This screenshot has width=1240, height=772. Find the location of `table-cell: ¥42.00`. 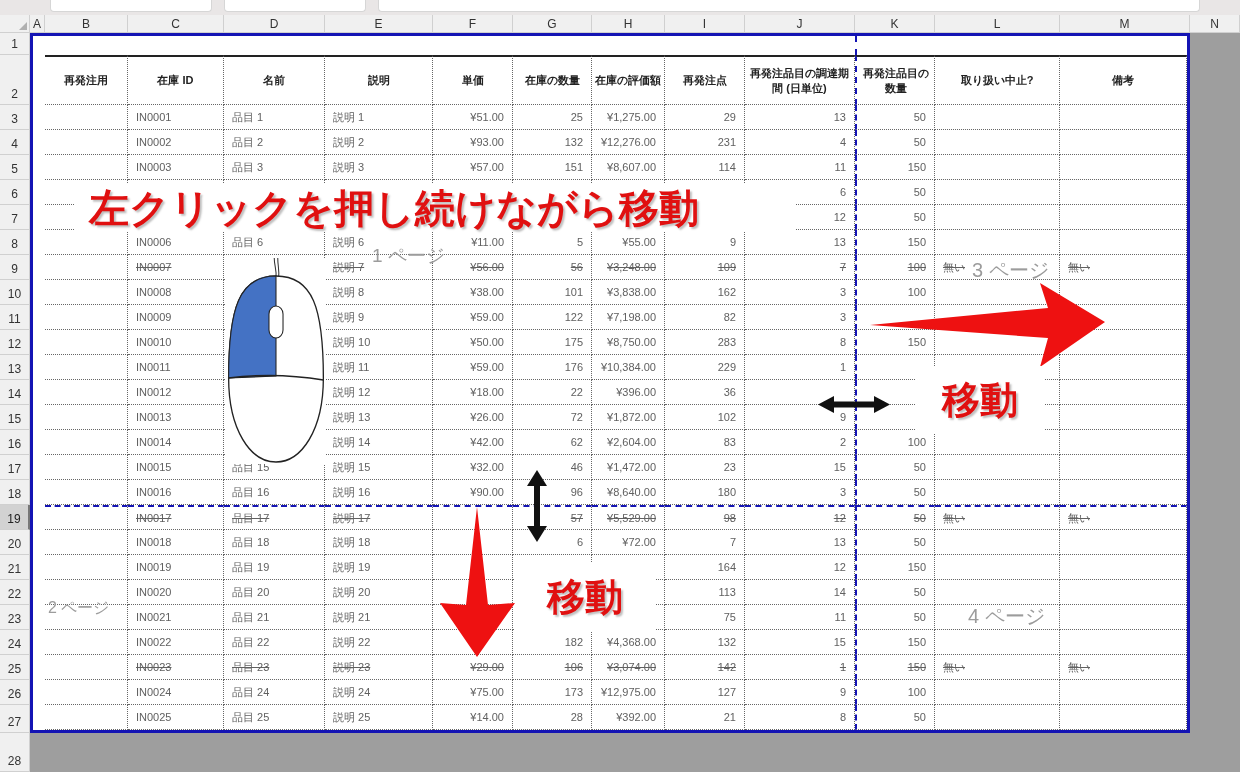

table-cell: ¥42.00 is located at coordinates (473, 442).